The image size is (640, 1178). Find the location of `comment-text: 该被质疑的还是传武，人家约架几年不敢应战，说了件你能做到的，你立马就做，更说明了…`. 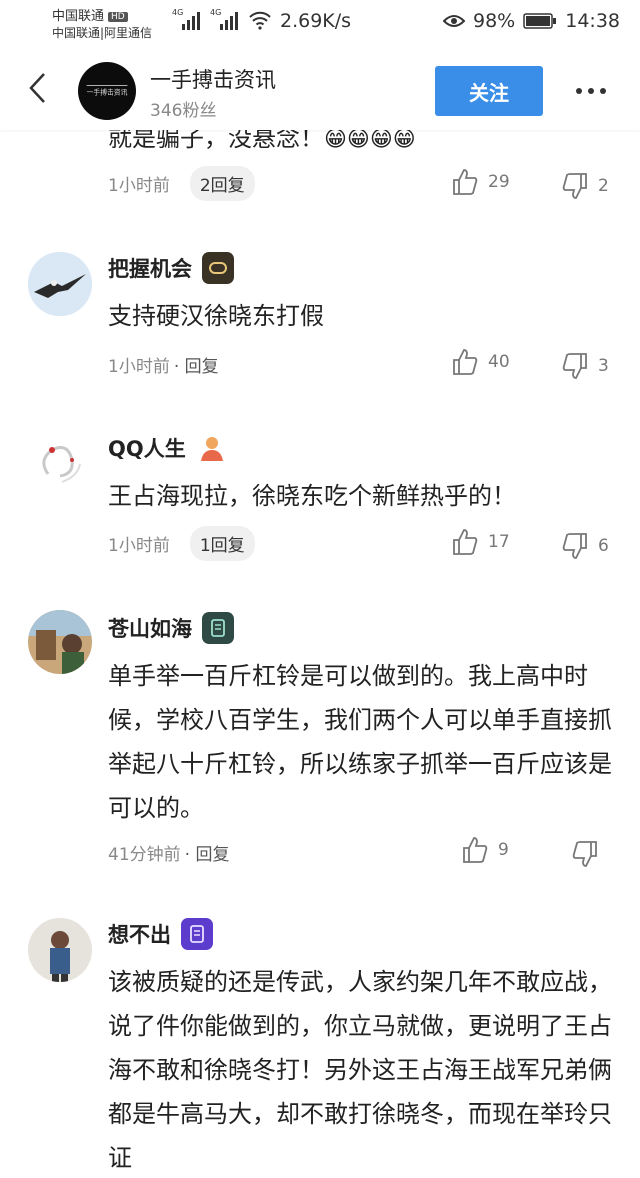

comment-text: 该被质疑的还是传武，人家约架几年不敢应战，说了件你能做到的，你立马就做，更说明了… is located at coordinates (360, 1070).